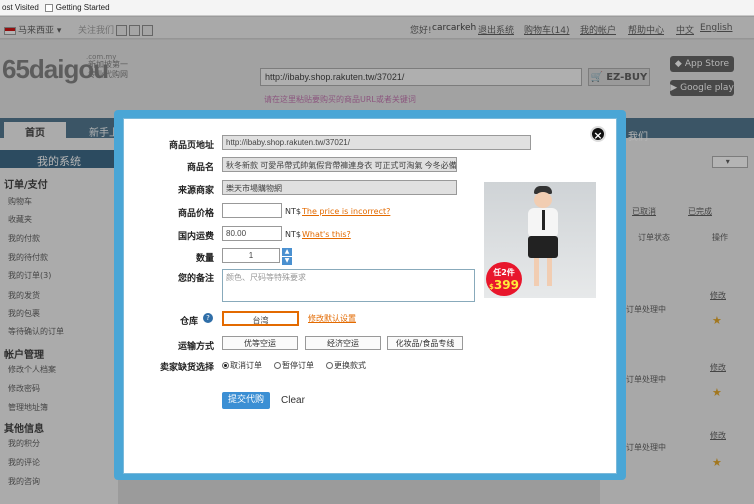 The width and height of the screenshot is (754, 504). Describe the element at coordinates (246, 400) in the screenshot. I see `submit-button: 提交代购` at that location.